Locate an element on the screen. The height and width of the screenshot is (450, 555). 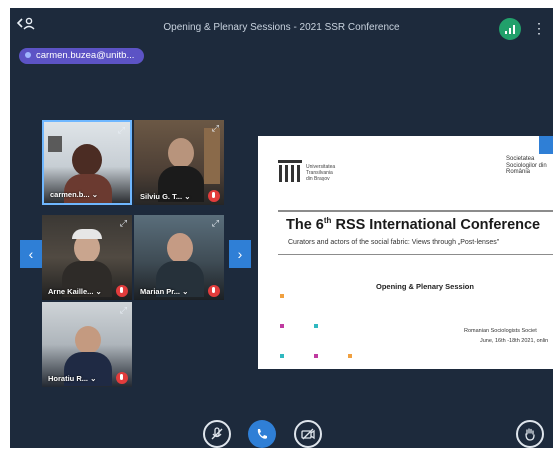
university-logo is located at coordinates (290, 171).